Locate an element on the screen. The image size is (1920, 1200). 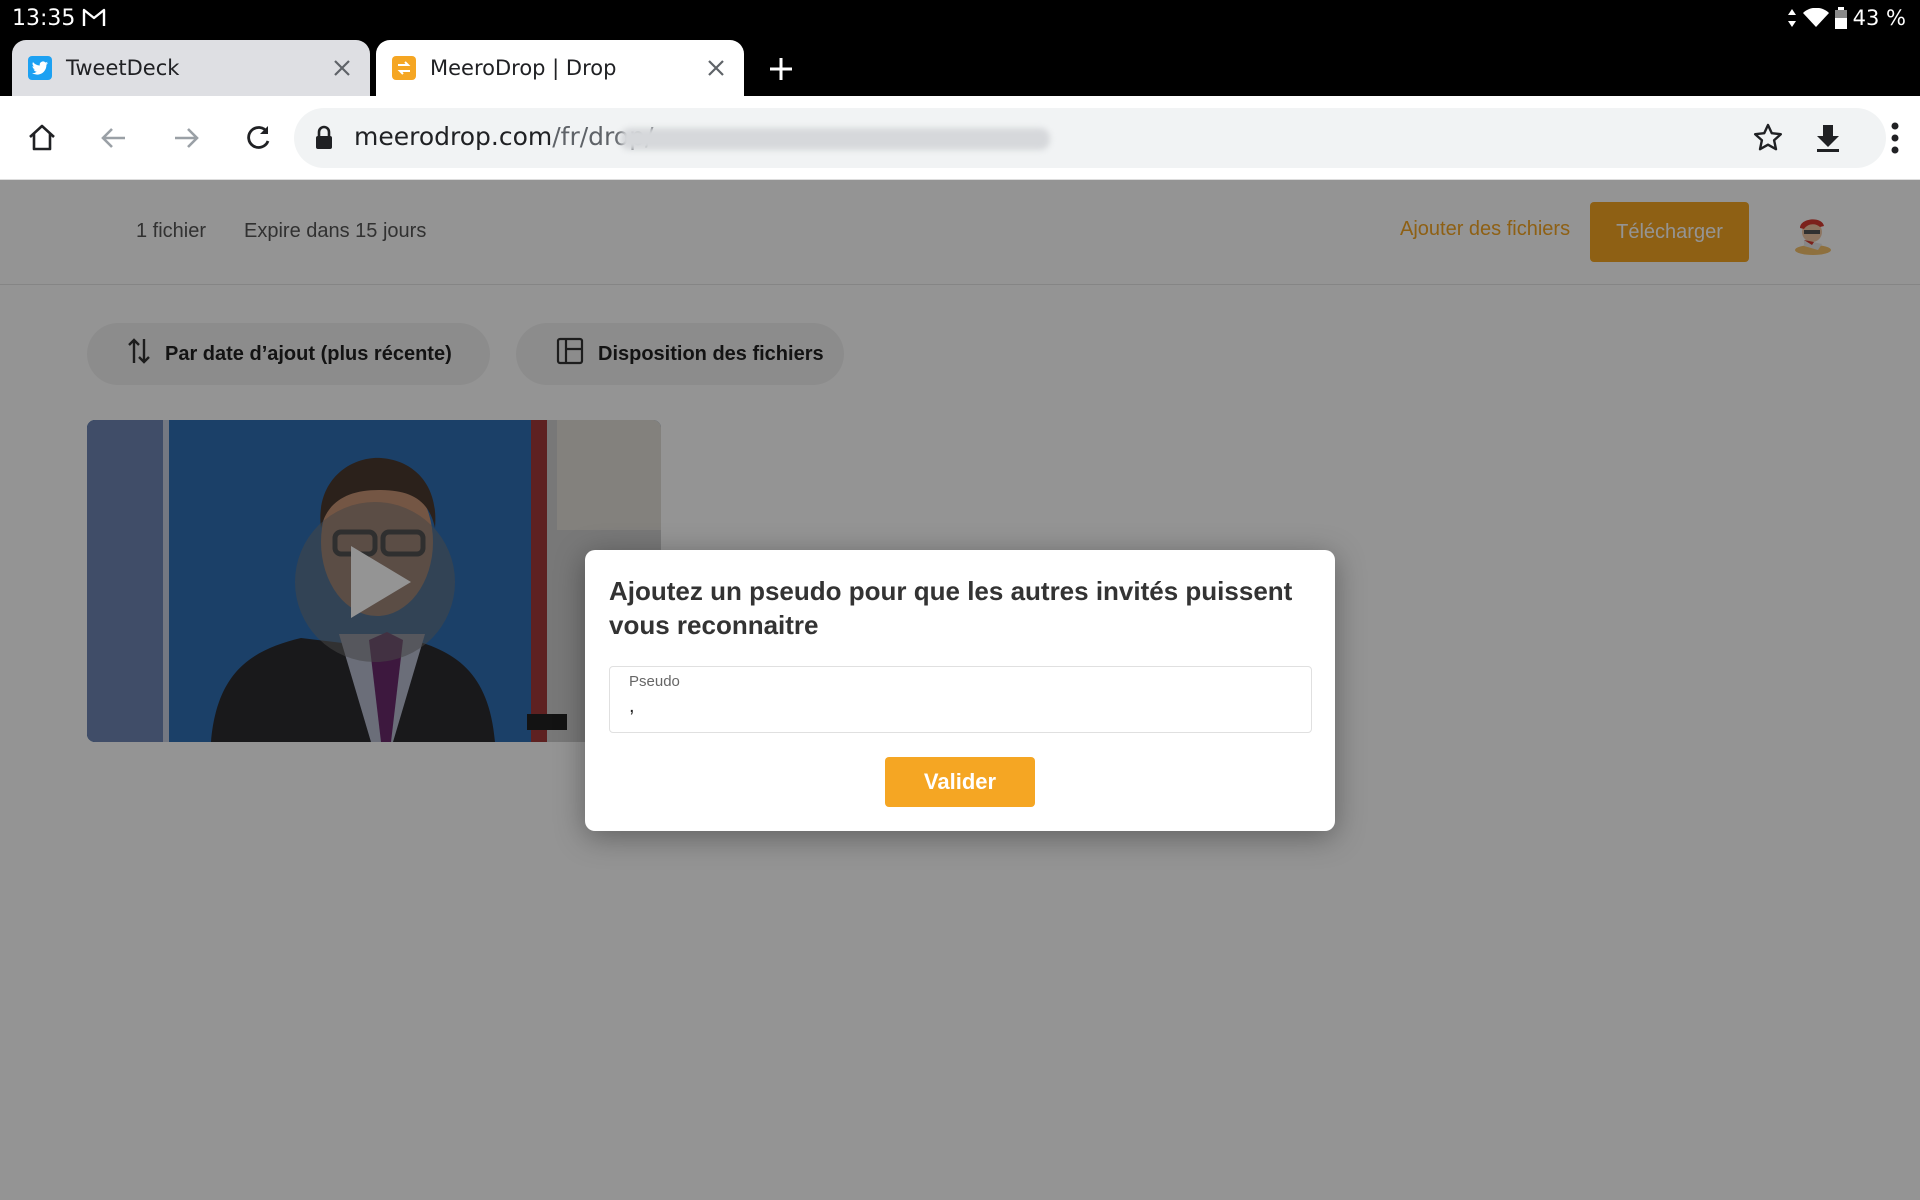
gmail-notification-icon is located at coordinates (94, 20).